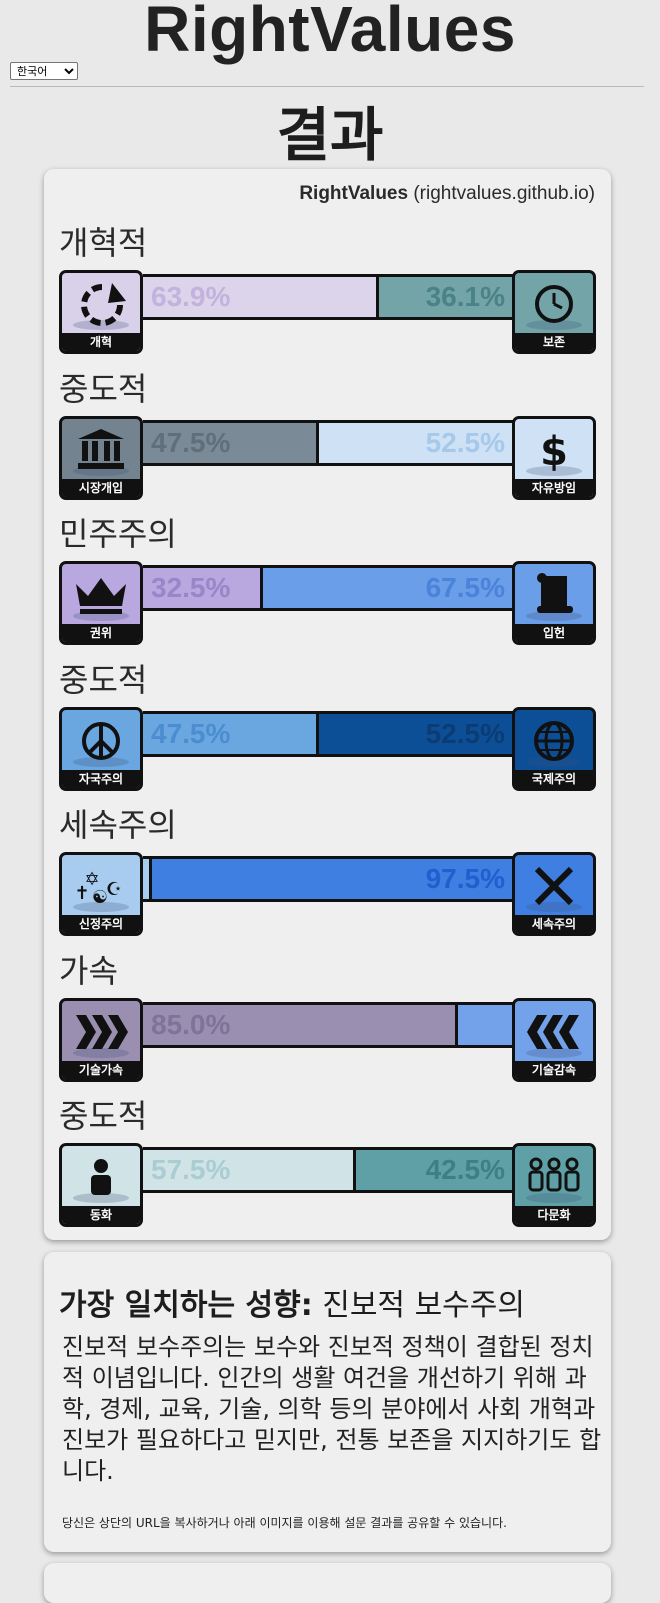 This screenshot has height=1603, width=660. I want to click on icon-caption: 세속주의, so click(554, 924).